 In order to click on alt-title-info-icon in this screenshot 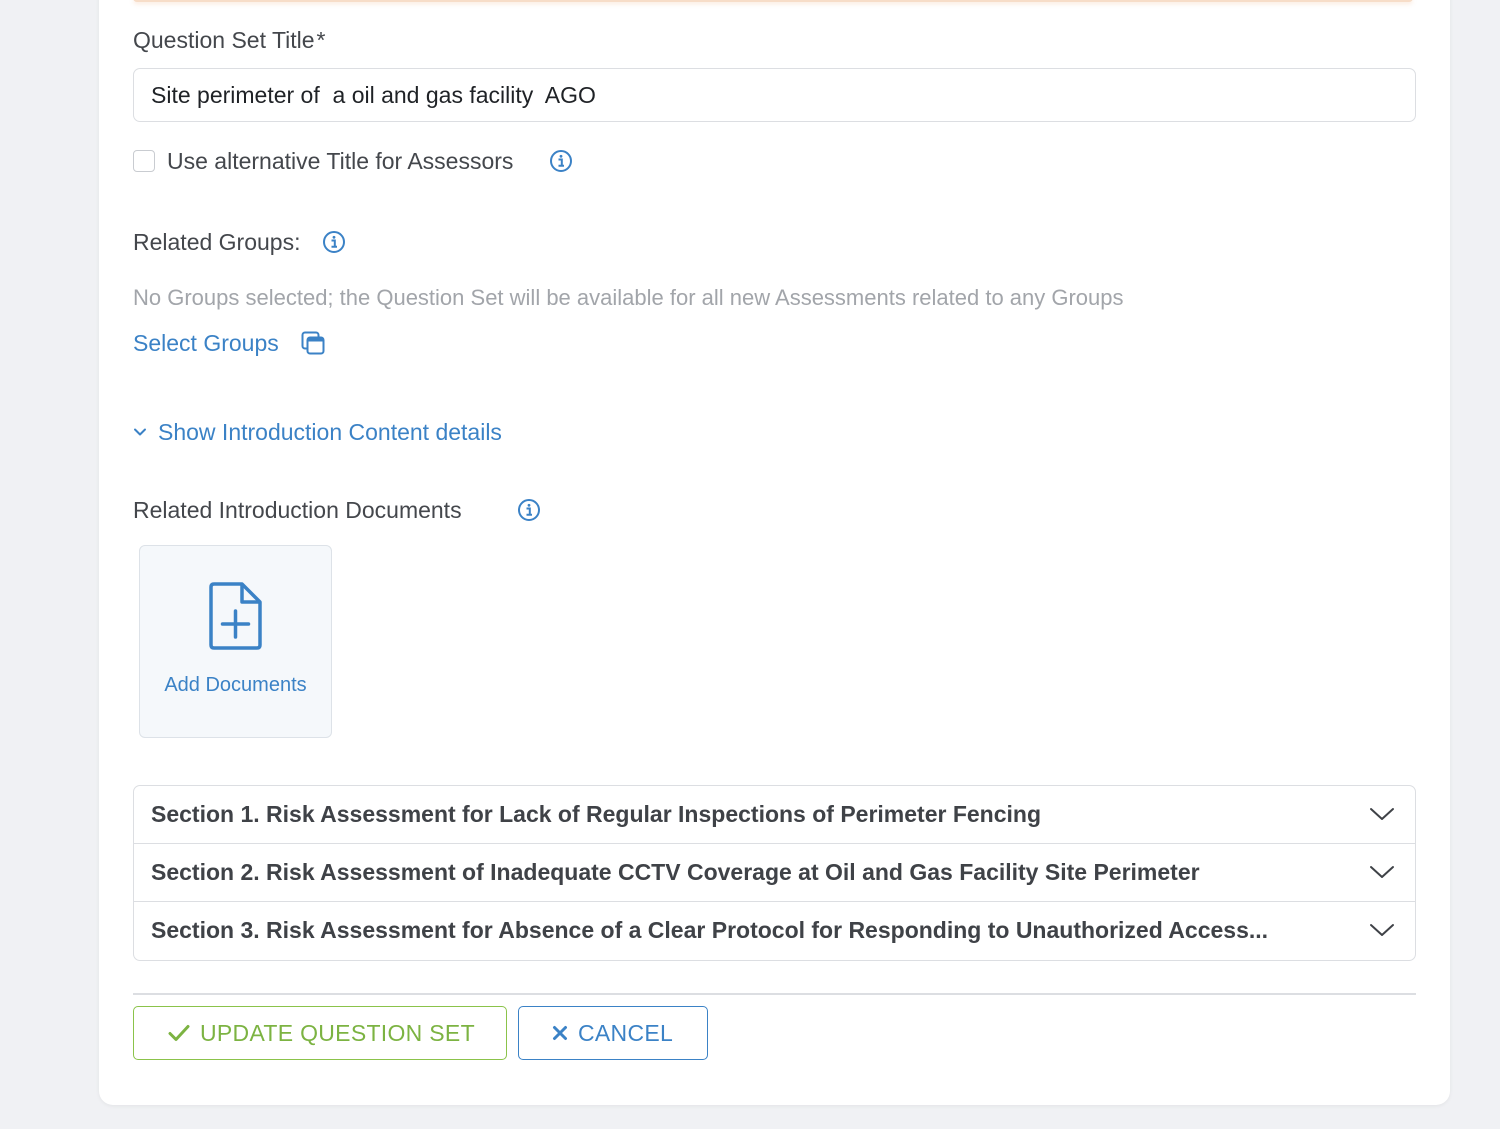, I will do `click(561, 161)`.